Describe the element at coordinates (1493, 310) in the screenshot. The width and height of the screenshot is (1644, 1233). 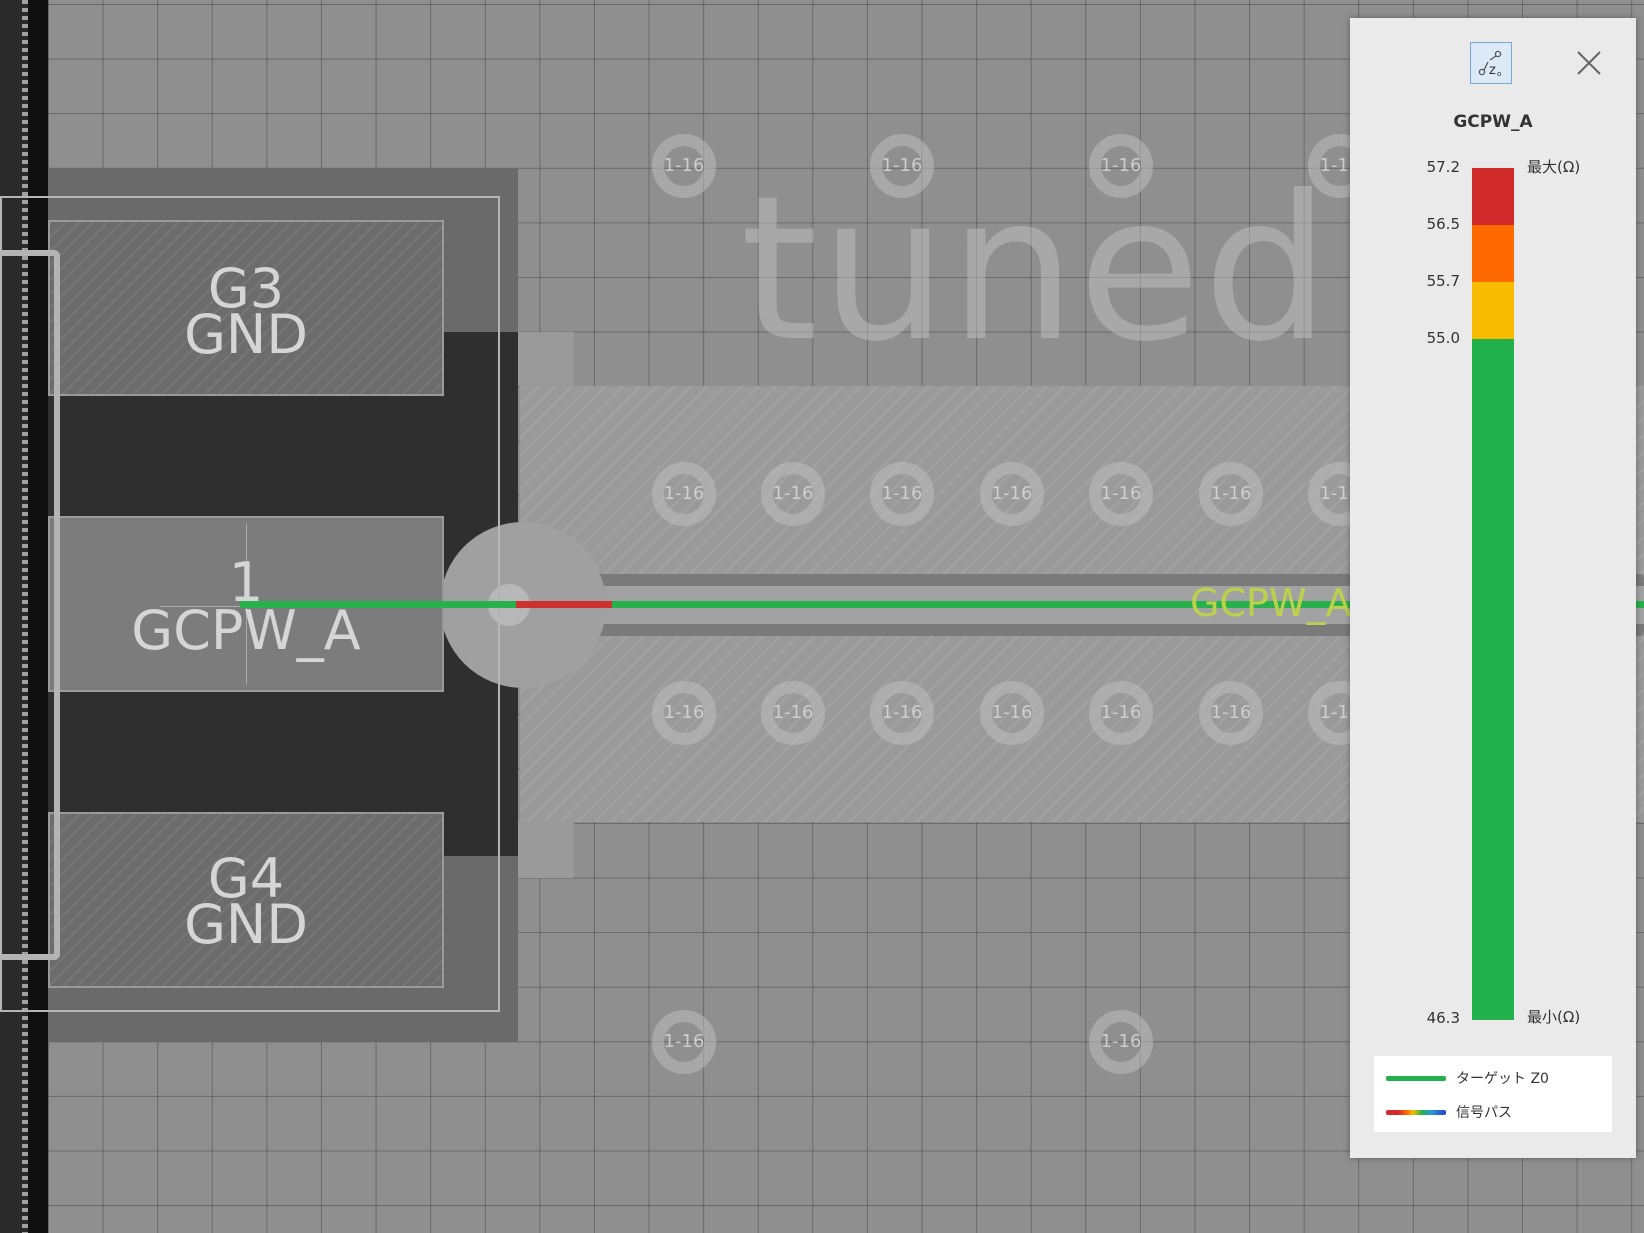
I see `scale-yellow-segment` at that location.